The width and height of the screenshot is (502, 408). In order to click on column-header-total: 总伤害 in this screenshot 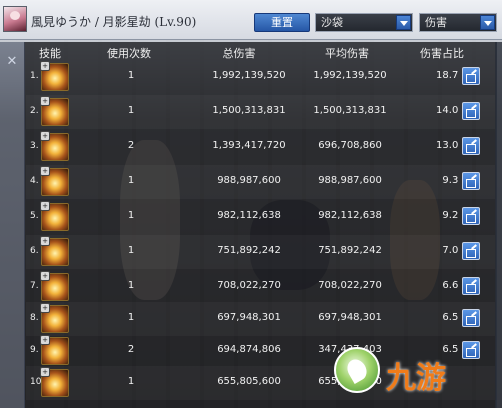, I will do `click(239, 53)`.